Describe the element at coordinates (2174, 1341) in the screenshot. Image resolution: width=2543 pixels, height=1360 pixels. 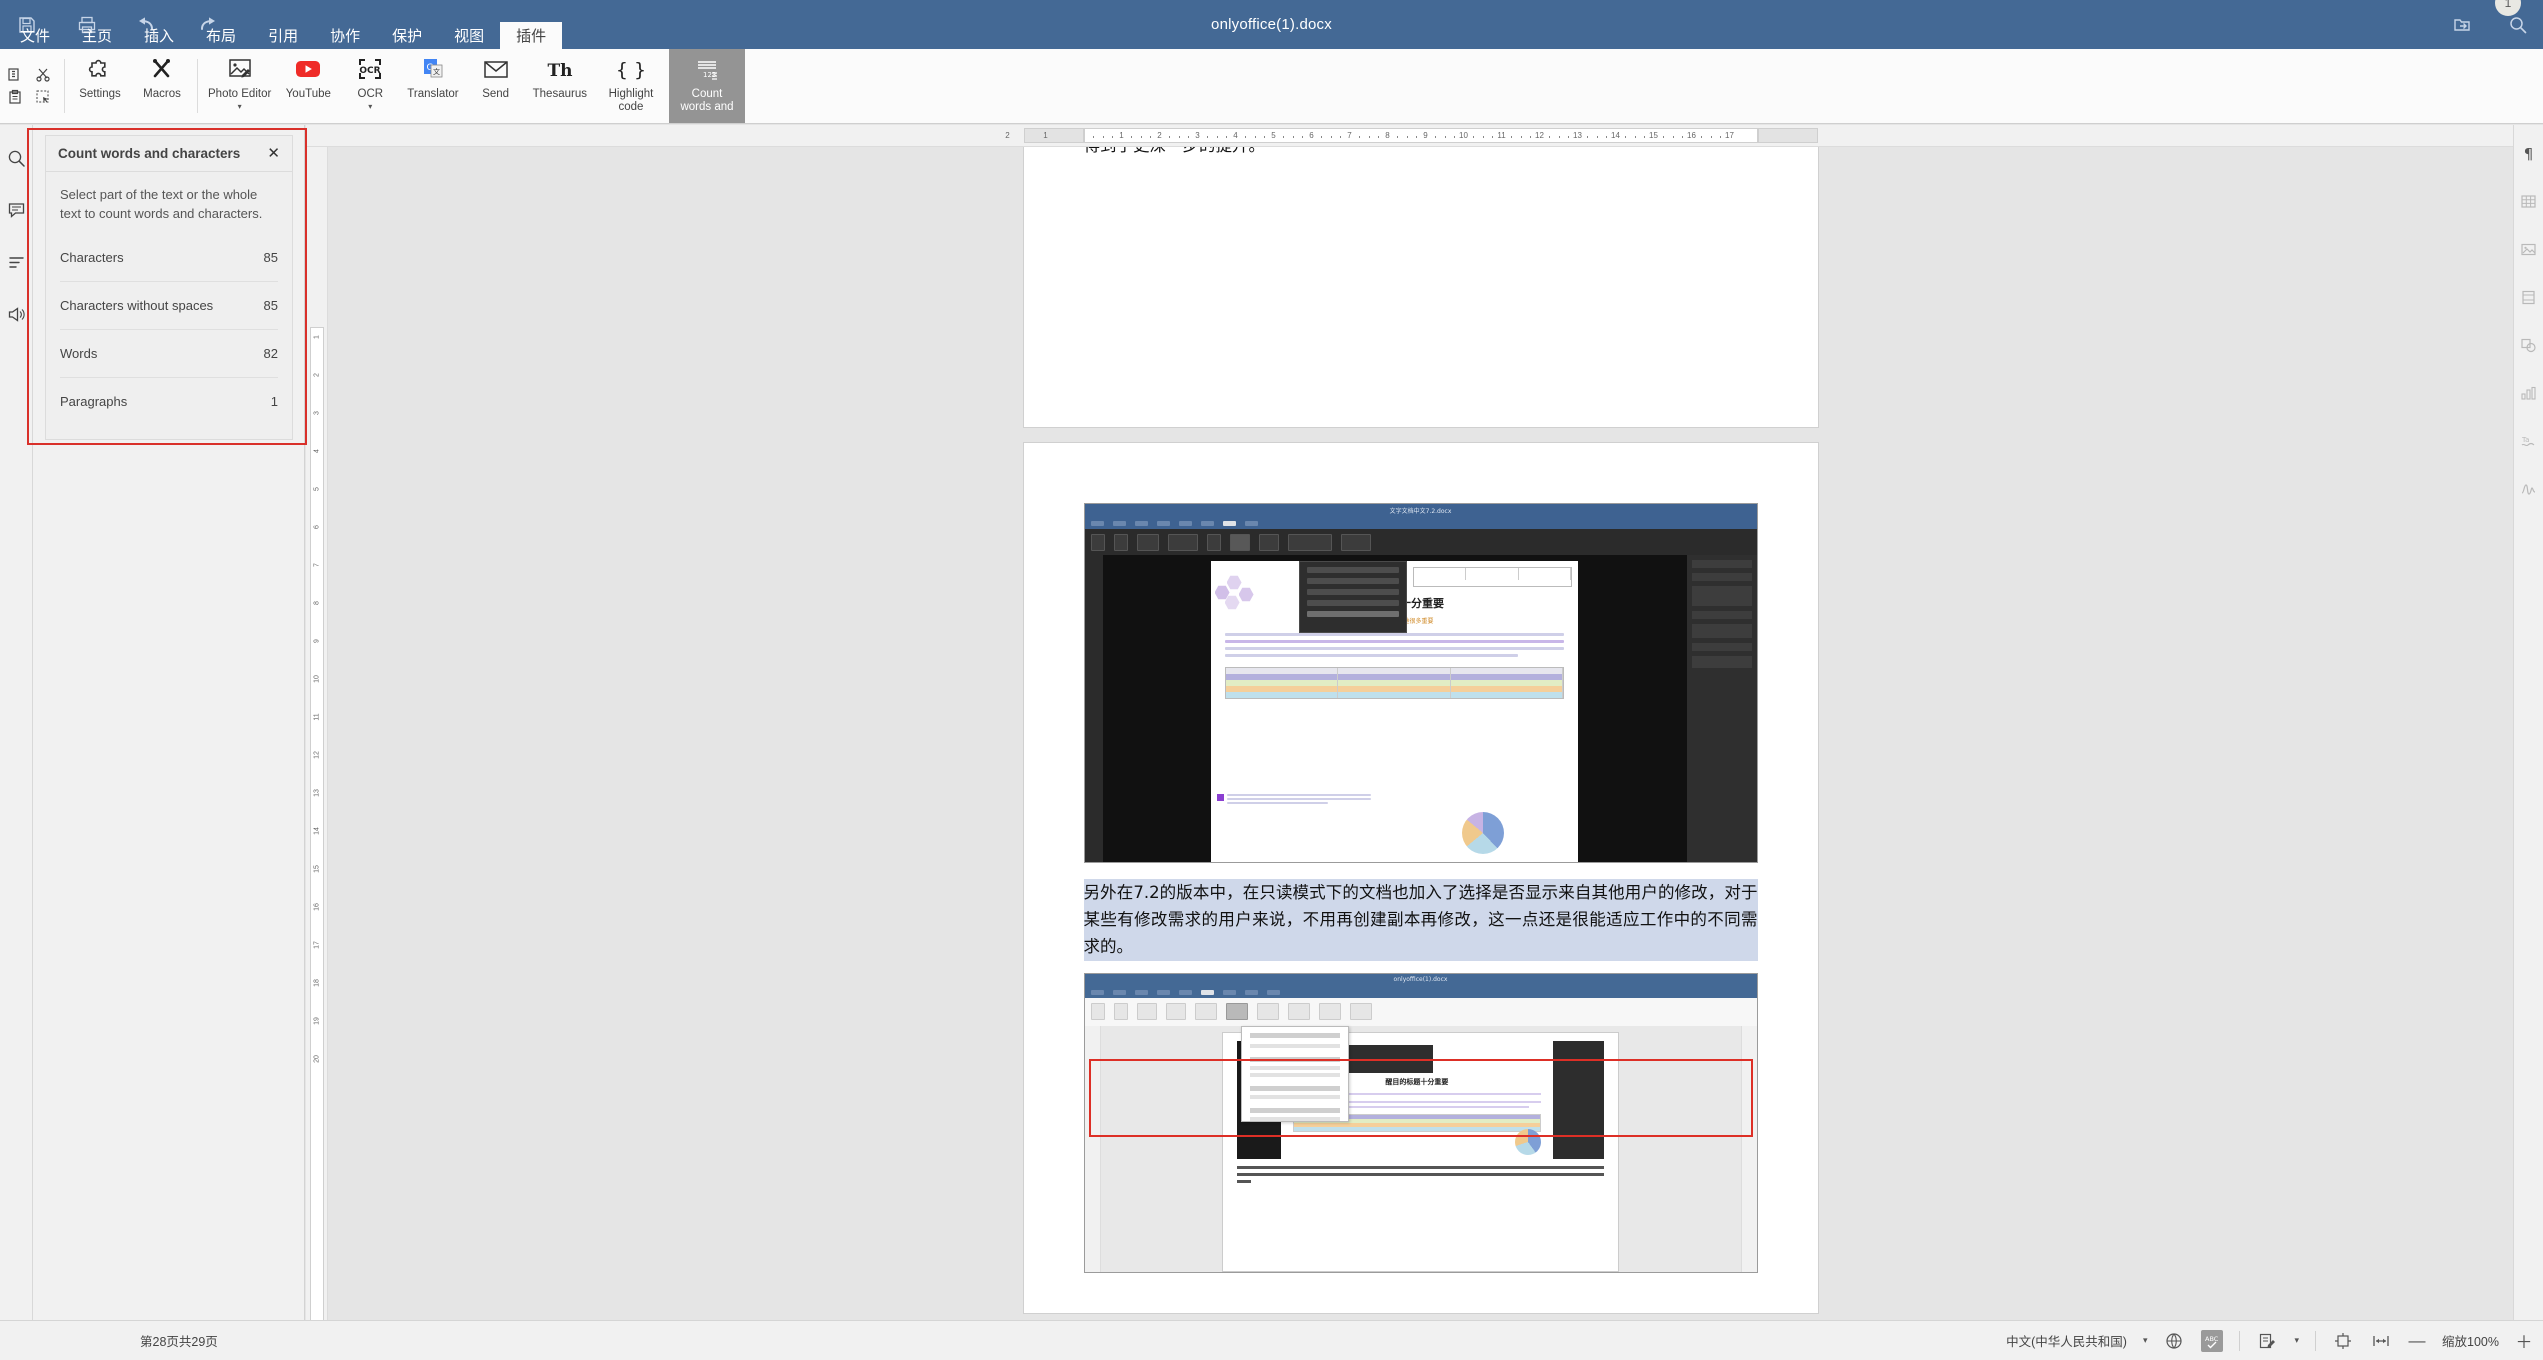
I see `globe-icon` at that location.